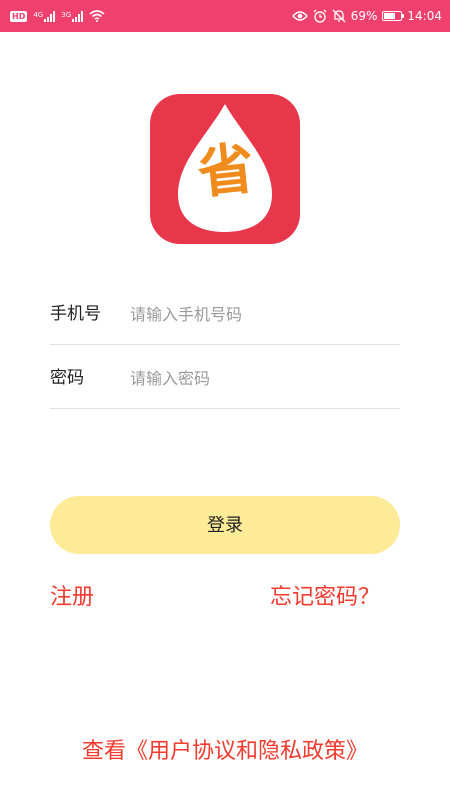 Image resolution: width=450 pixels, height=800 pixels. I want to click on phone-field: 手机号, so click(225, 319).